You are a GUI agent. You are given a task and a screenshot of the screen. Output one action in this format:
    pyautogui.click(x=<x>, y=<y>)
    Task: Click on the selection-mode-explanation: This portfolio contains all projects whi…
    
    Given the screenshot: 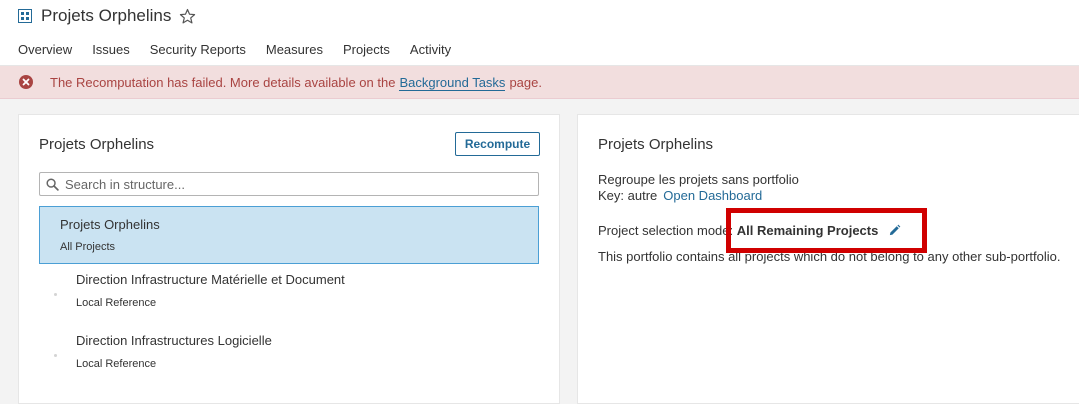 What is the action you would take?
    pyautogui.click(x=829, y=256)
    